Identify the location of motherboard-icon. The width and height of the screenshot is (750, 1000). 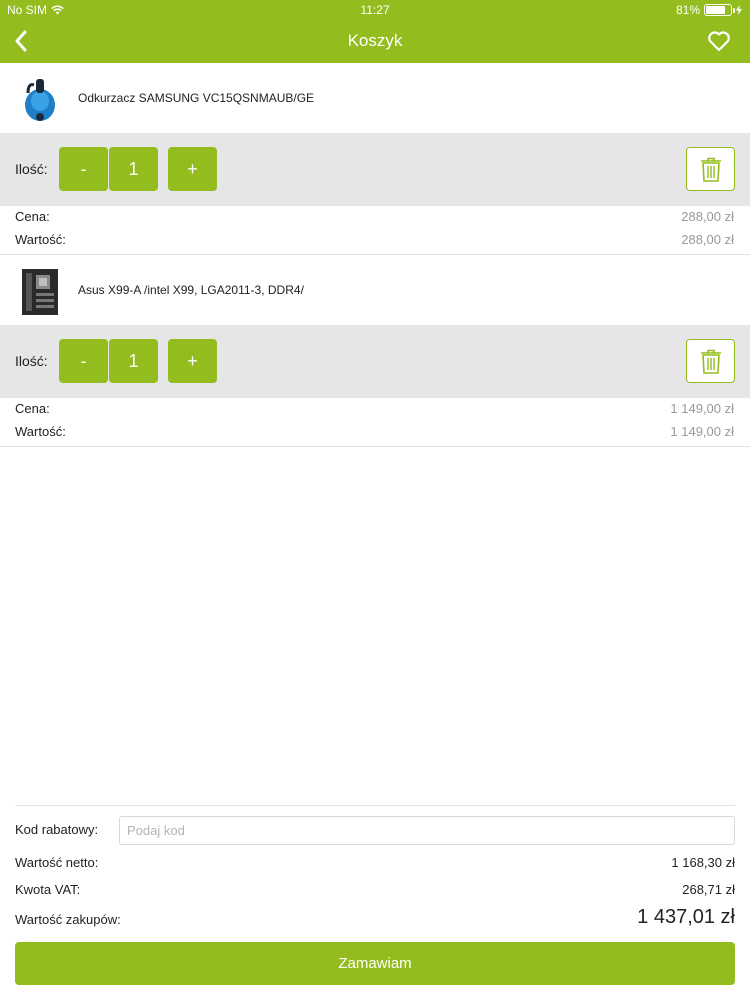
(40, 292).